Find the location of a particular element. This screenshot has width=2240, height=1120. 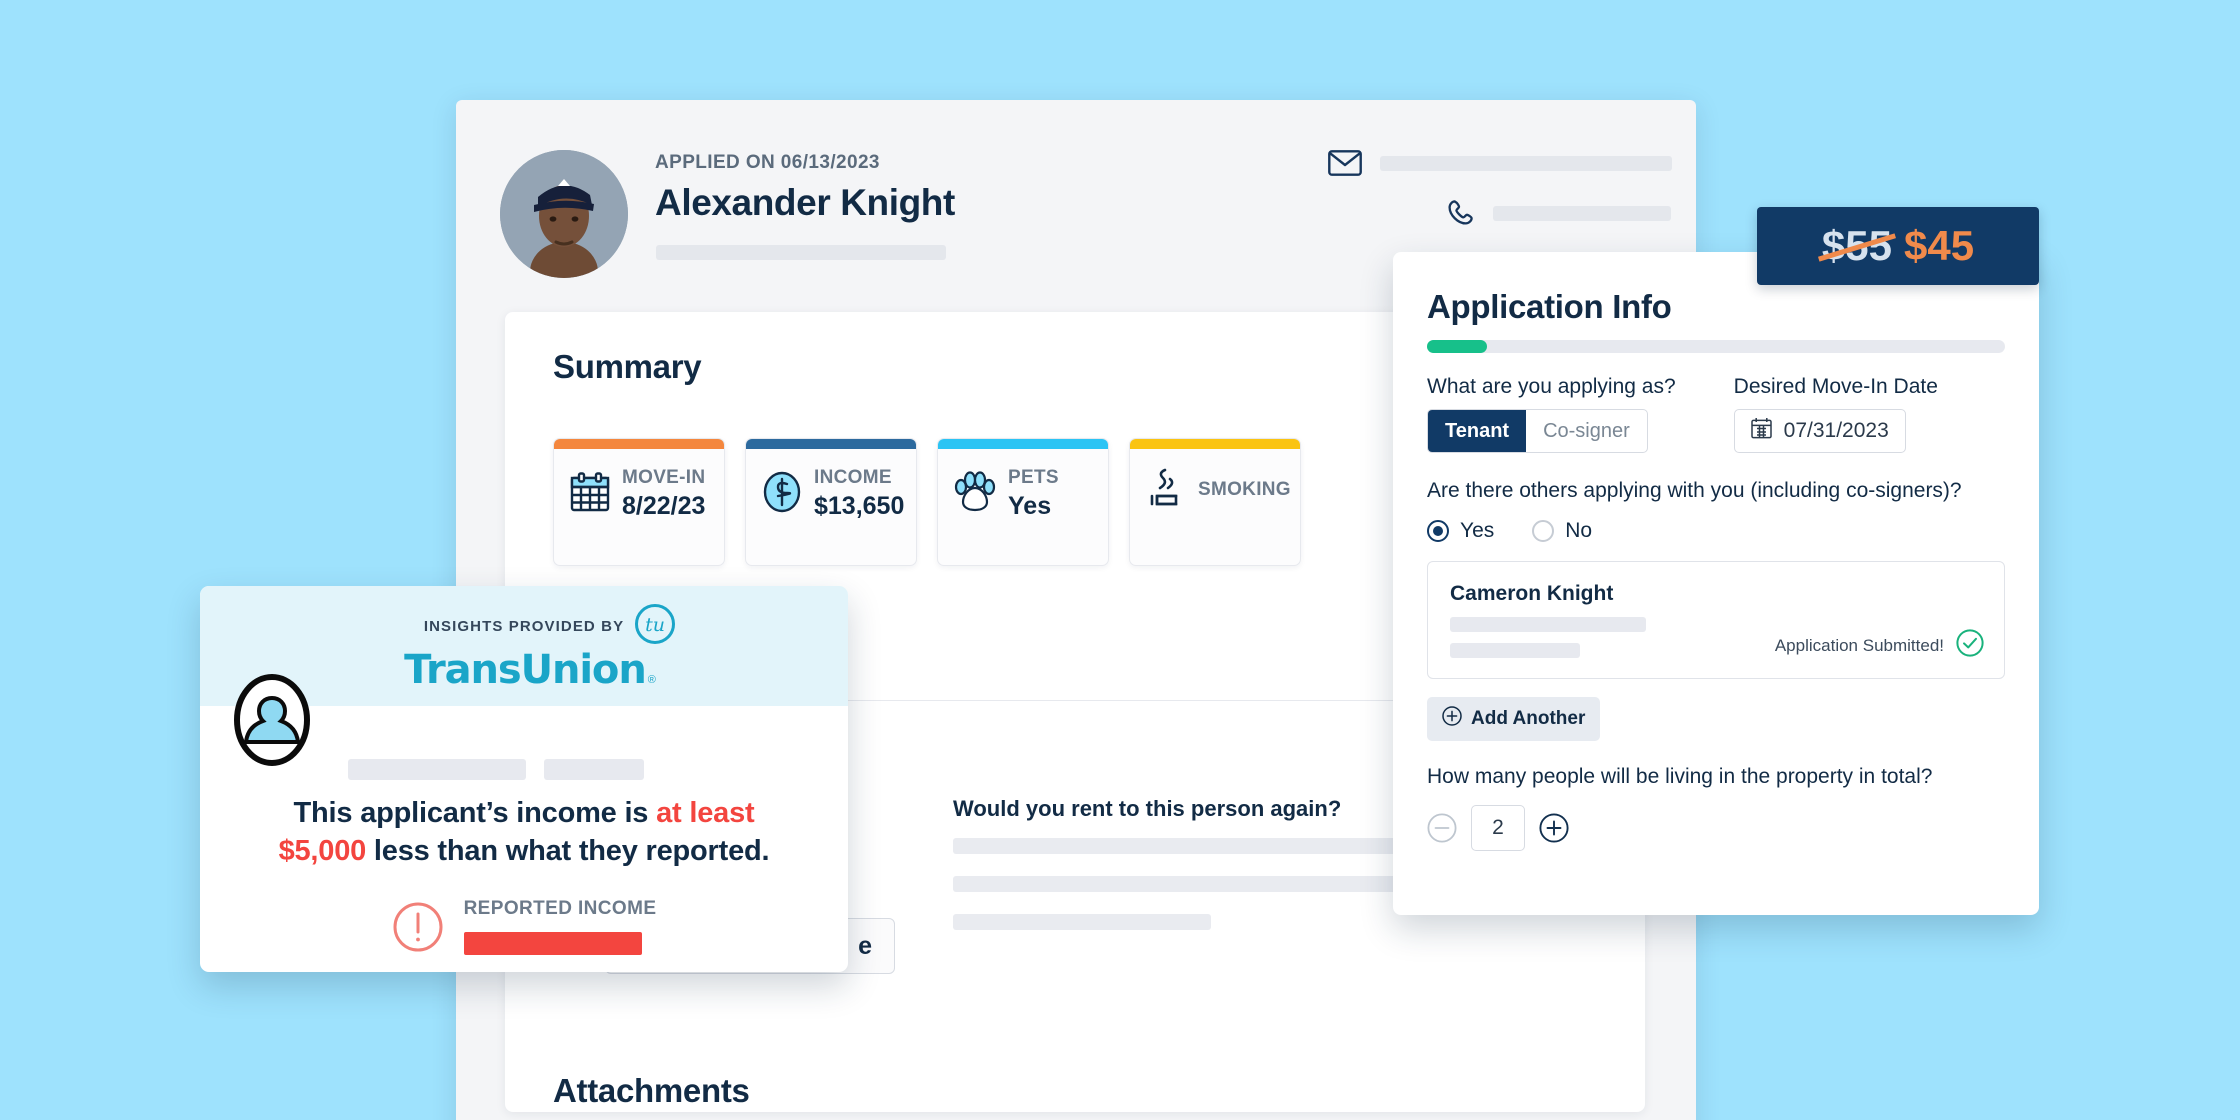

add-another-button: Add Another is located at coordinates (1514, 719).